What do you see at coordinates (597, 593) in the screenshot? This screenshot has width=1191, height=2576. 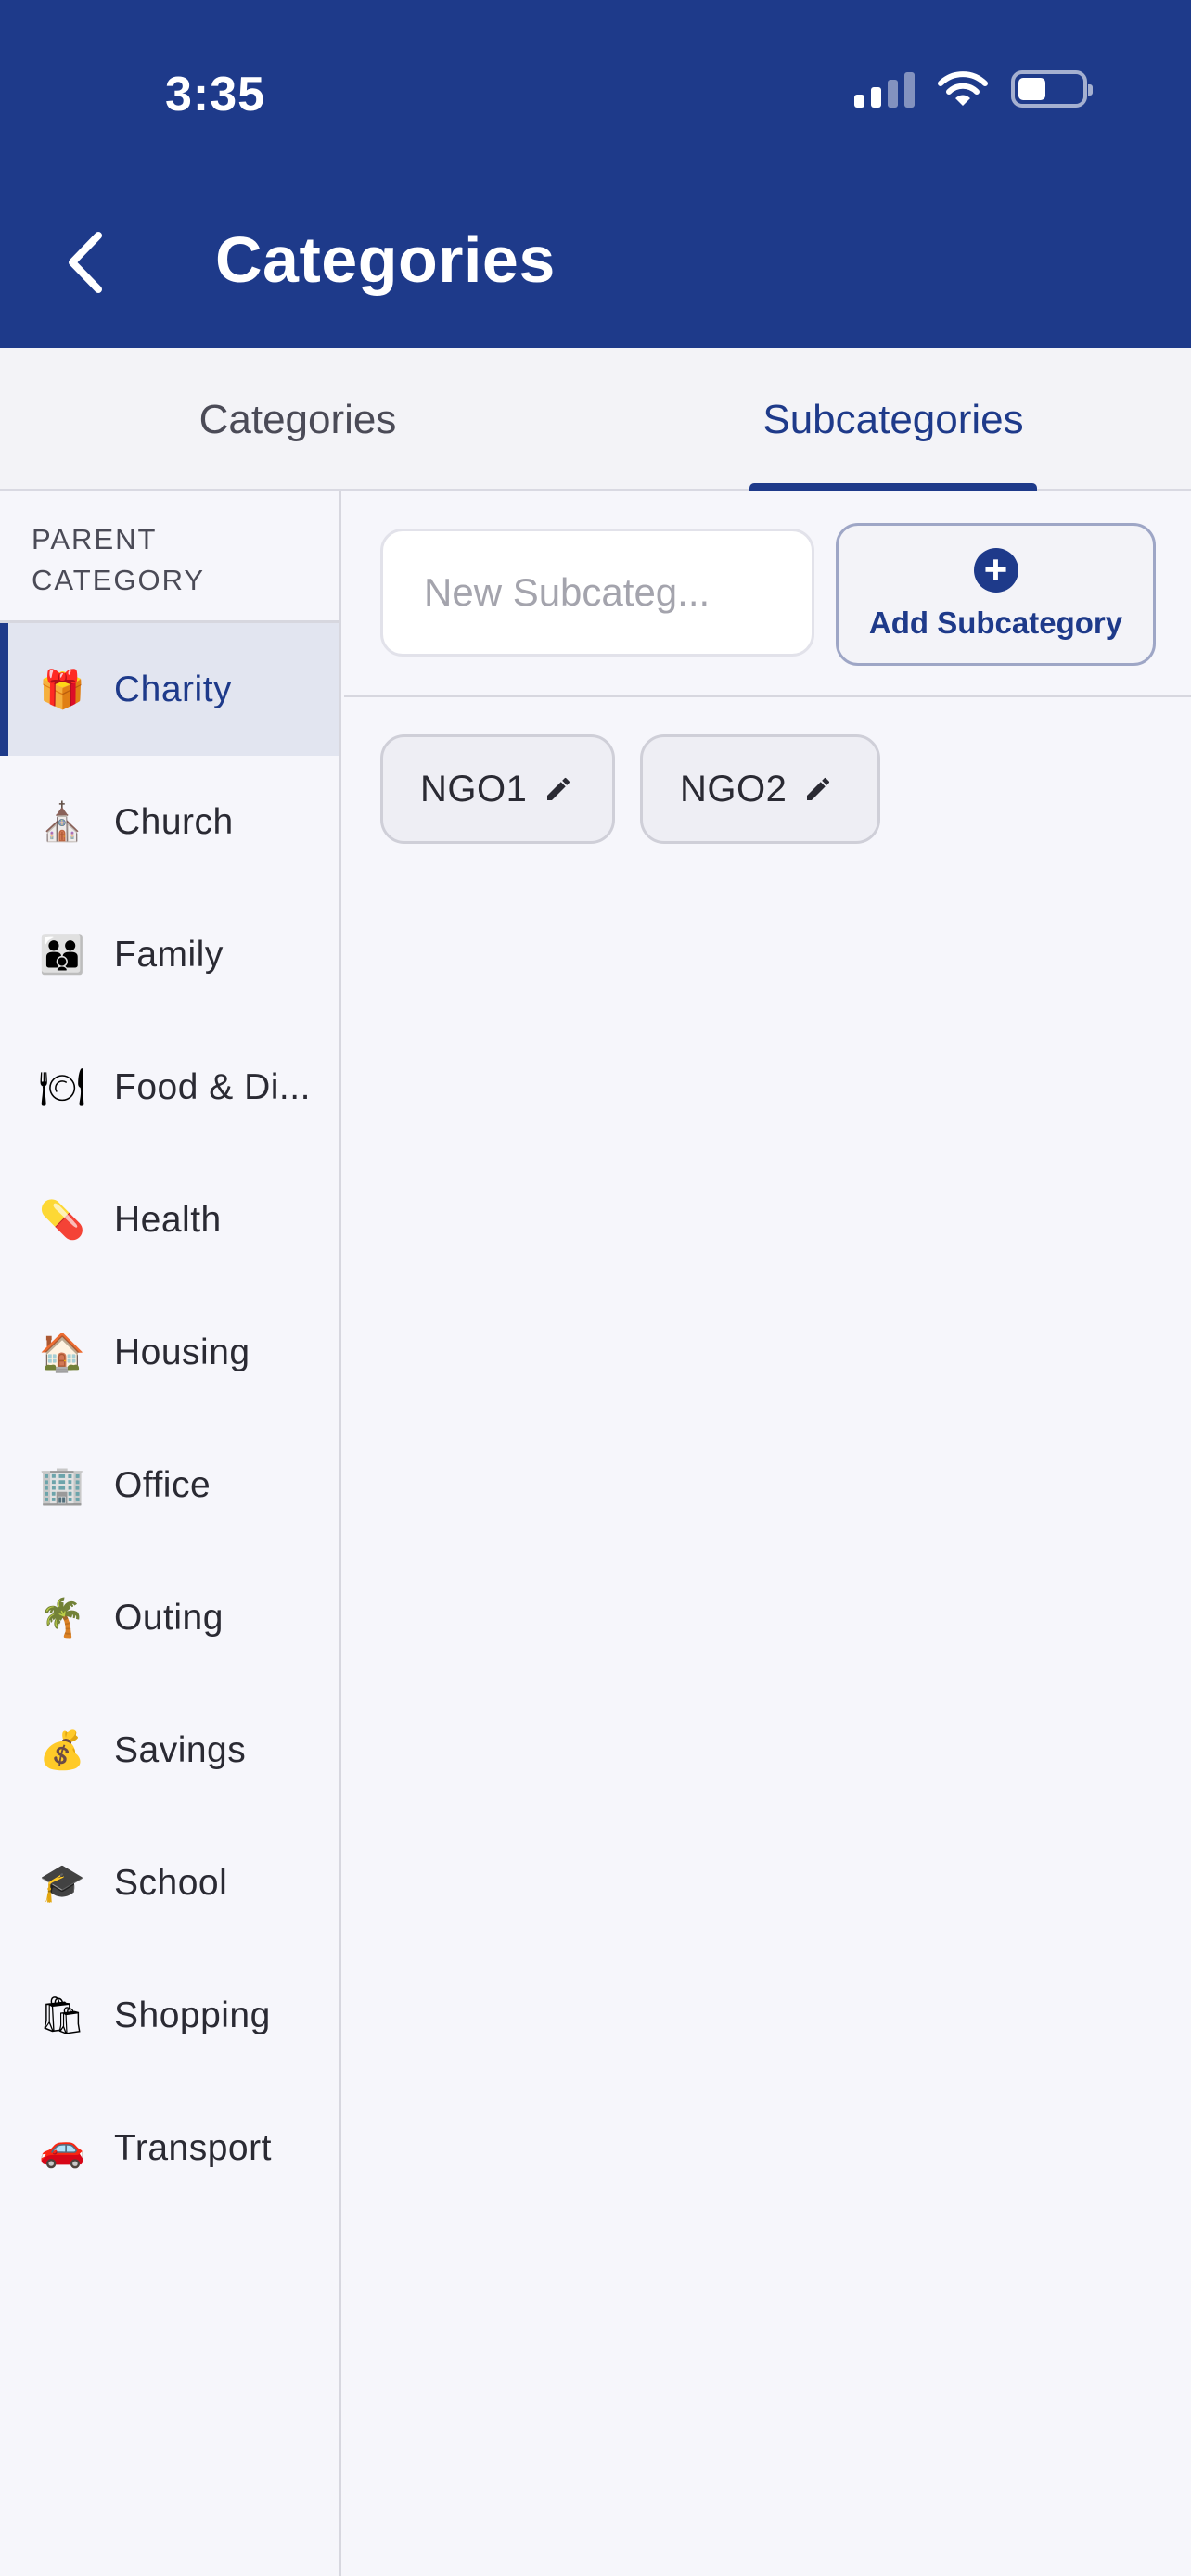 I see `new-subcategory-input` at bounding box center [597, 593].